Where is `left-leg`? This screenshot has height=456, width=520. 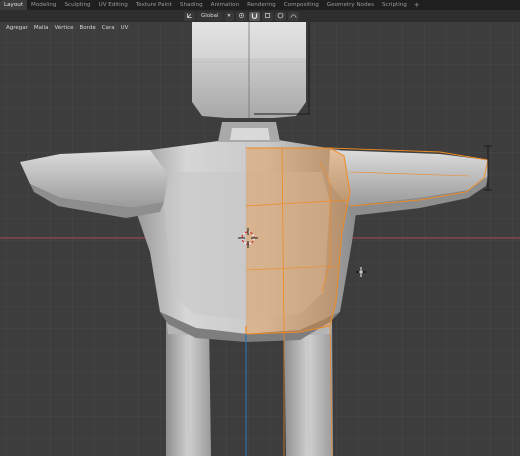
left-leg is located at coordinates (188, 387).